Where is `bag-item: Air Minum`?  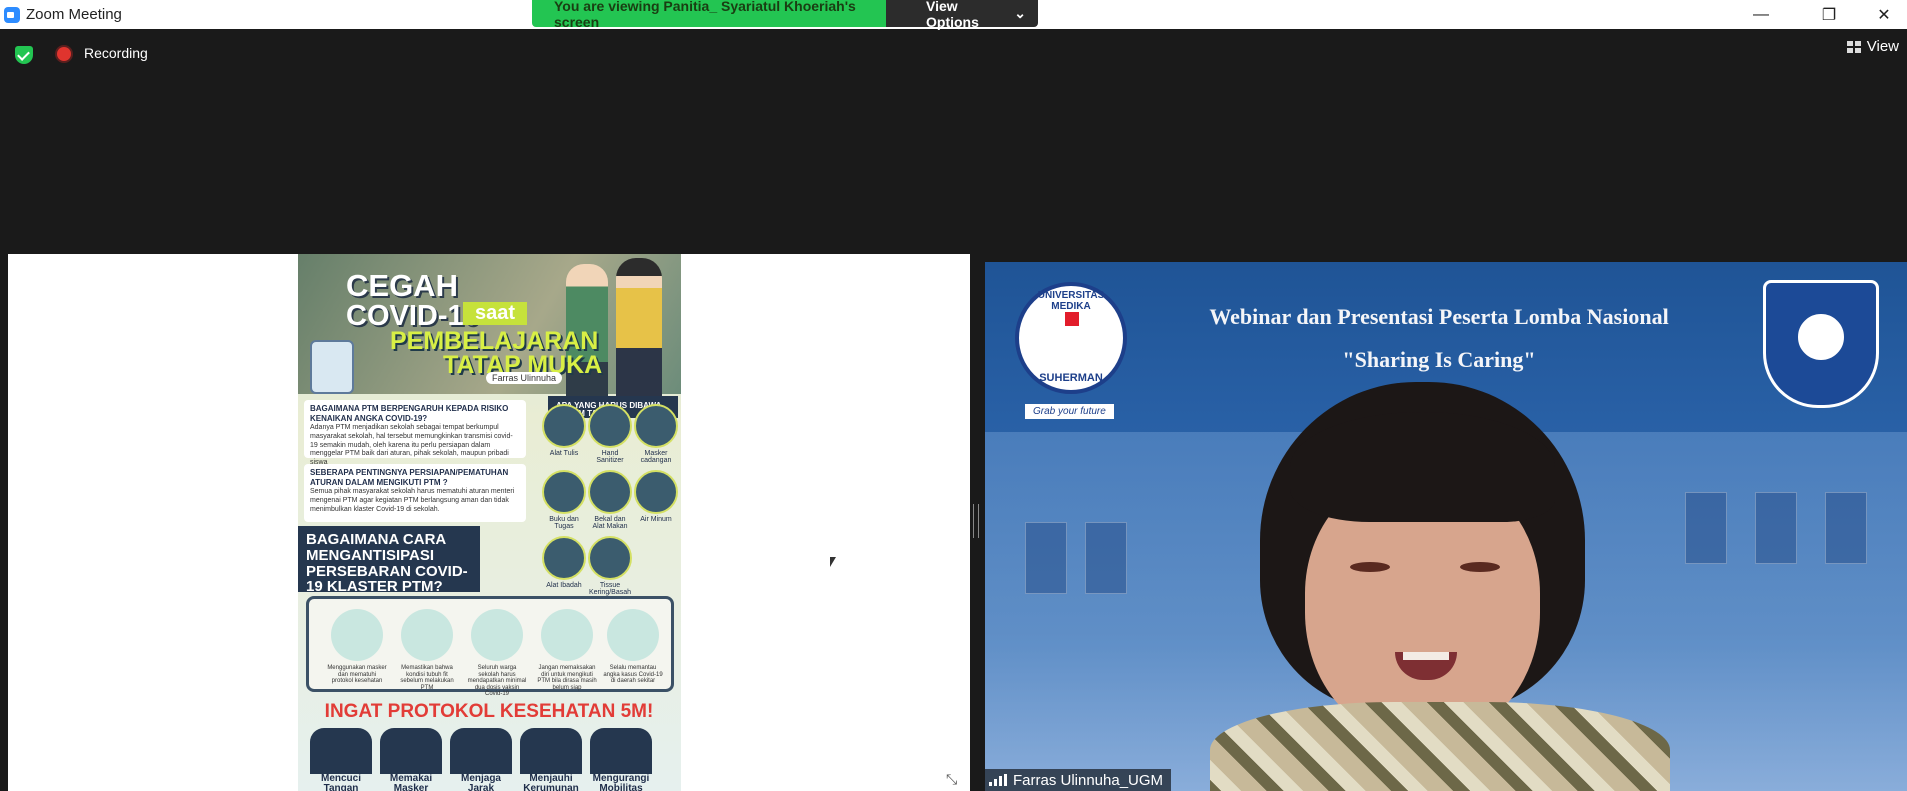
bag-item: Air Minum is located at coordinates (656, 500).